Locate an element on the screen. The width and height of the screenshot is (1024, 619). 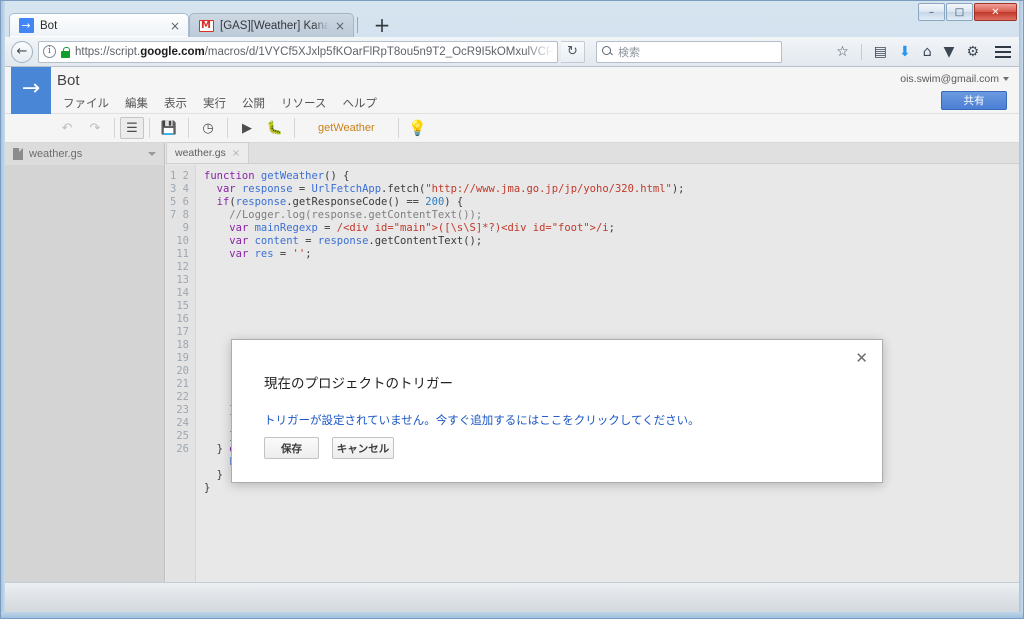
browser-tab-gmail: M [GAS][Weather] Kanagaw × is located at coordinates (271, 25).